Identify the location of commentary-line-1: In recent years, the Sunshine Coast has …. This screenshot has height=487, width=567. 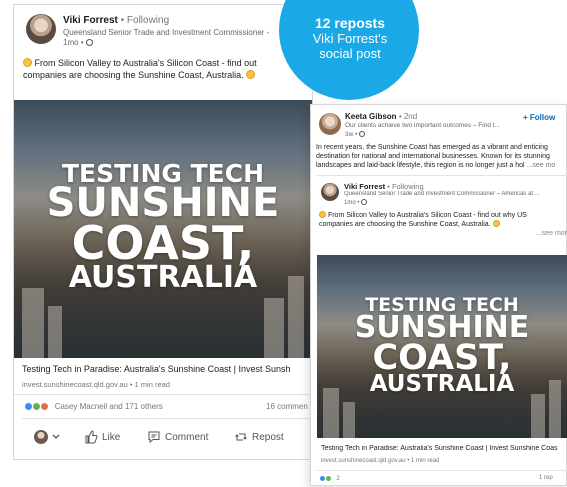
(432, 147).